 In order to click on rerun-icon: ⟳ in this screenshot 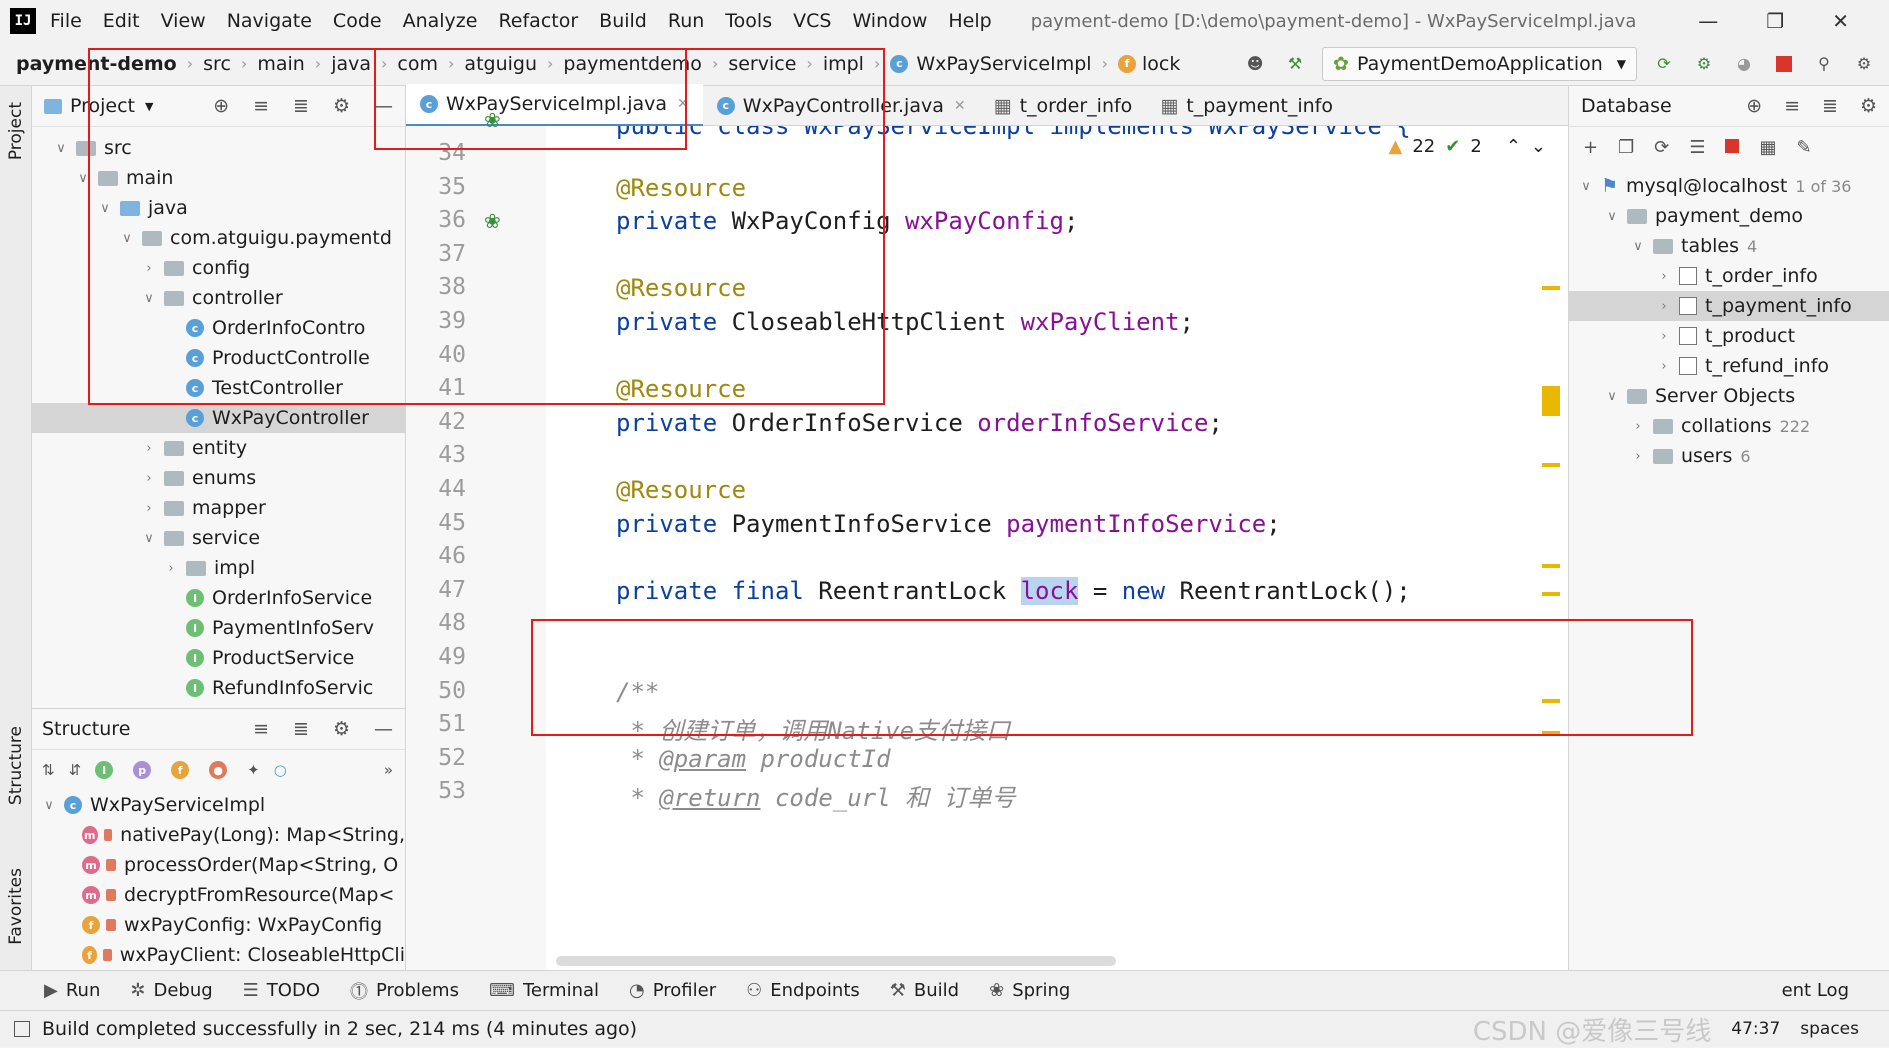, I will do `click(1664, 64)`.